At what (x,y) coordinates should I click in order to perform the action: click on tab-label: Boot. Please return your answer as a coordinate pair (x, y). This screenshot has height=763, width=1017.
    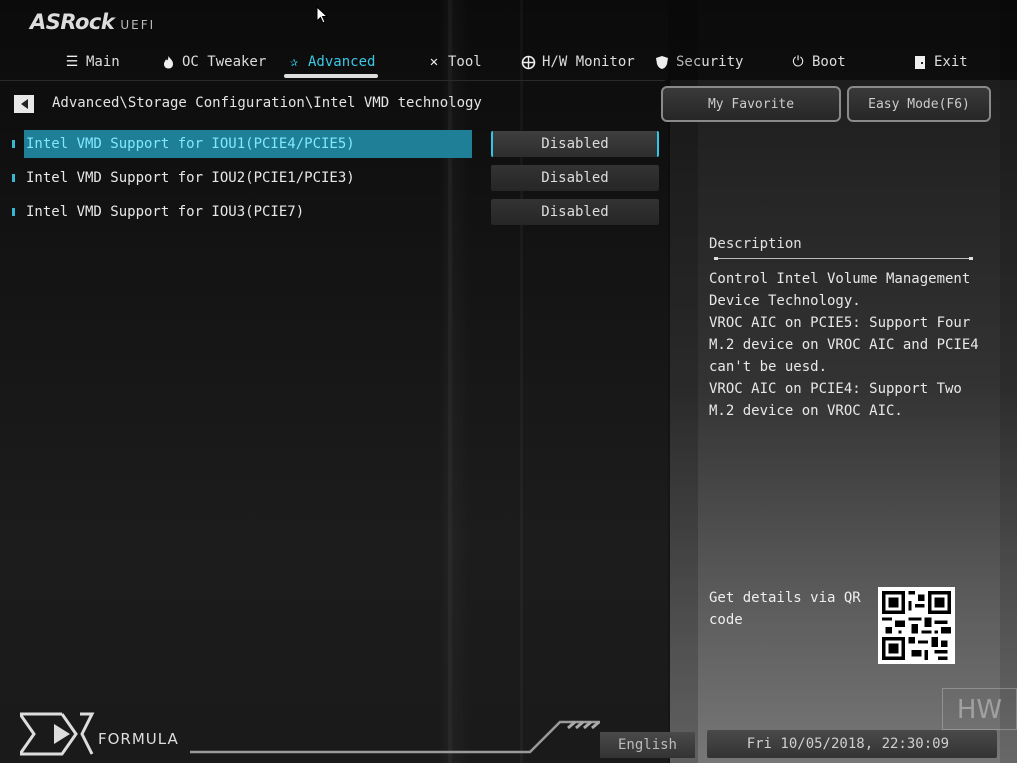
    Looking at the image, I should click on (829, 62).